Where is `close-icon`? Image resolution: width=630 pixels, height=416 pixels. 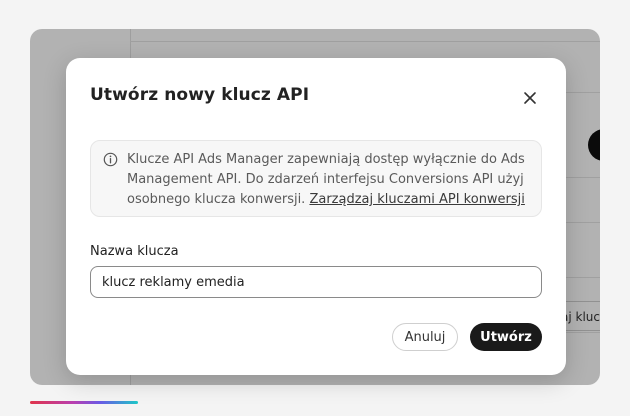
close-icon is located at coordinates (530, 98).